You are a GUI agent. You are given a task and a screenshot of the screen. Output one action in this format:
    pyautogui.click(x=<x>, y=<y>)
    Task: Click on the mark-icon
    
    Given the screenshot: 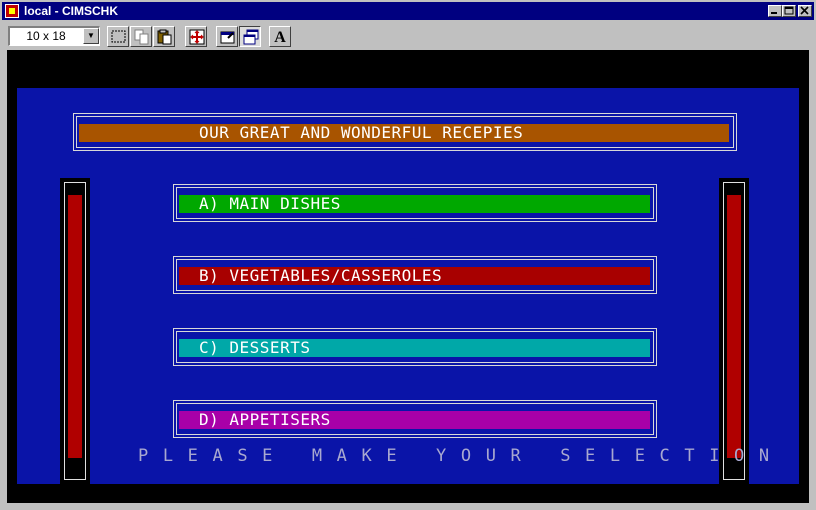 What is the action you would take?
    pyautogui.click(x=118, y=36)
    